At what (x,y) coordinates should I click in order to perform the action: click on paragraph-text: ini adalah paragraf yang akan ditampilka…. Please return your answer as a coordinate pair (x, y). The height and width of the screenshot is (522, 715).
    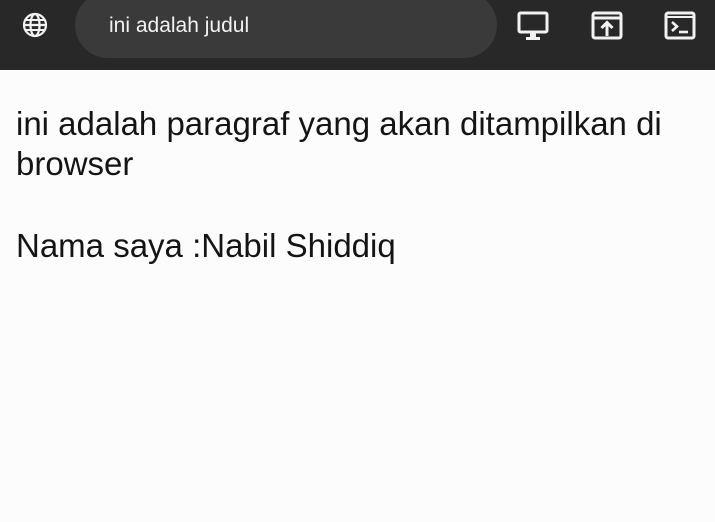
    Looking at the image, I should click on (339, 143).